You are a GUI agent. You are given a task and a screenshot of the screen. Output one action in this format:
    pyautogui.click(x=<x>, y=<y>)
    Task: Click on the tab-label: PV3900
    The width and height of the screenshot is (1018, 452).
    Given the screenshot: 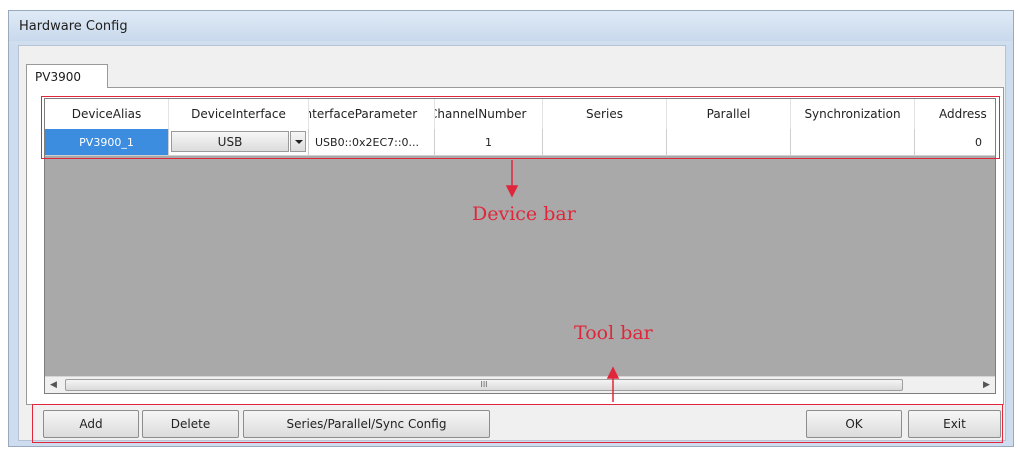 What is the action you would take?
    pyautogui.click(x=58, y=77)
    